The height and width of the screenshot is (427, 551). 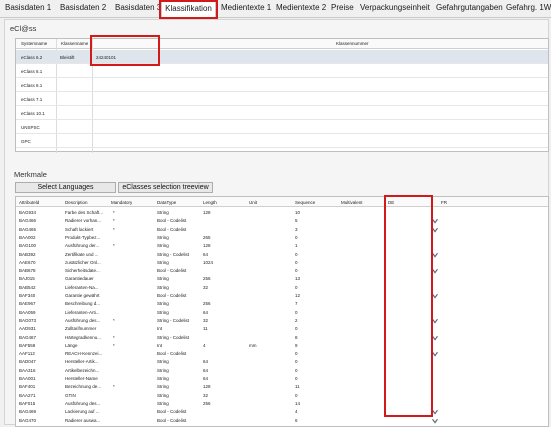 What do you see at coordinates (27, 279) in the screenshot?
I see `cell-attribute-id: BAJ015` at bounding box center [27, 279].